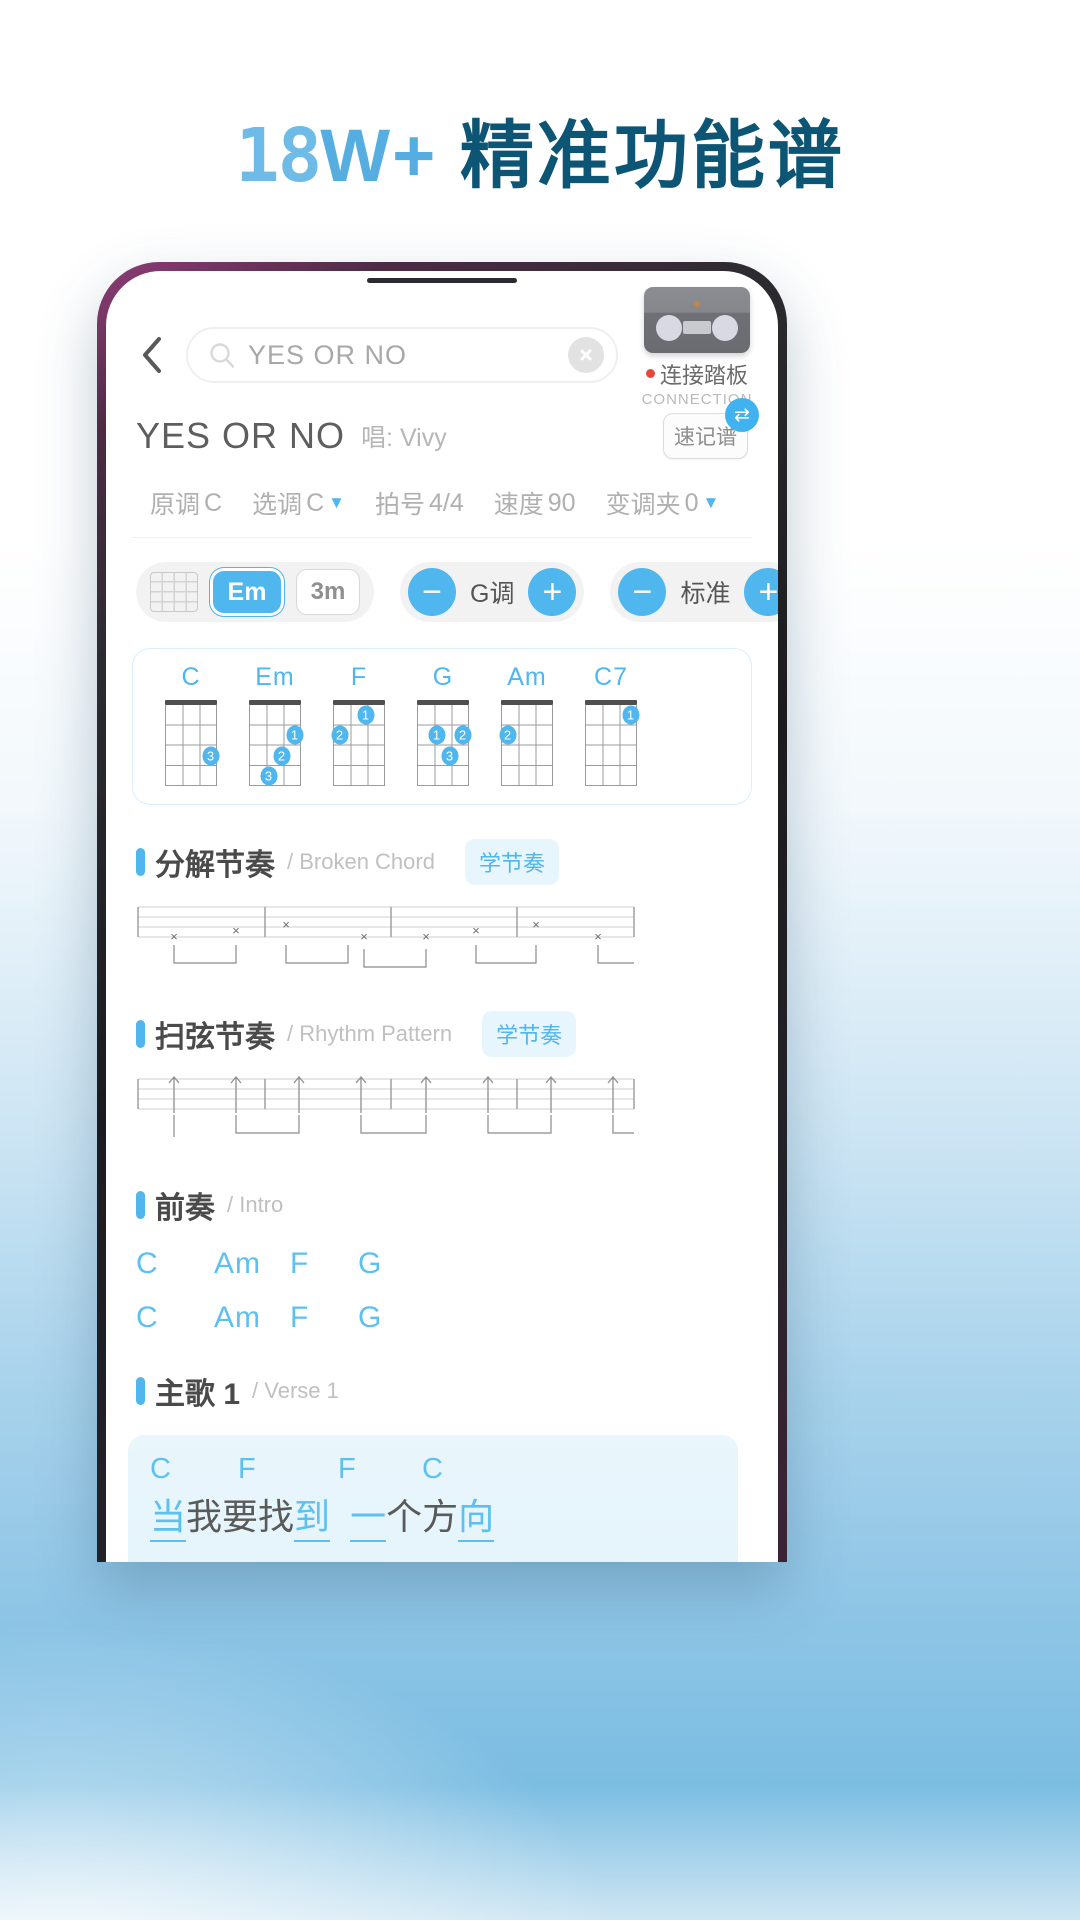 Image resolution: width=1080 pixels, height=1920 pixels. Describe the element at coordinates (697, 319) in the screenshot. I see `pedal-device-image` at that location.